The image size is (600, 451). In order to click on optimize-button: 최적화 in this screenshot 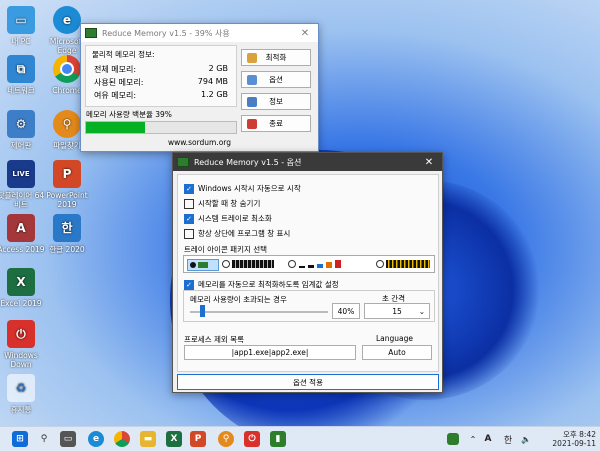, I will do `click(276, 57)`.